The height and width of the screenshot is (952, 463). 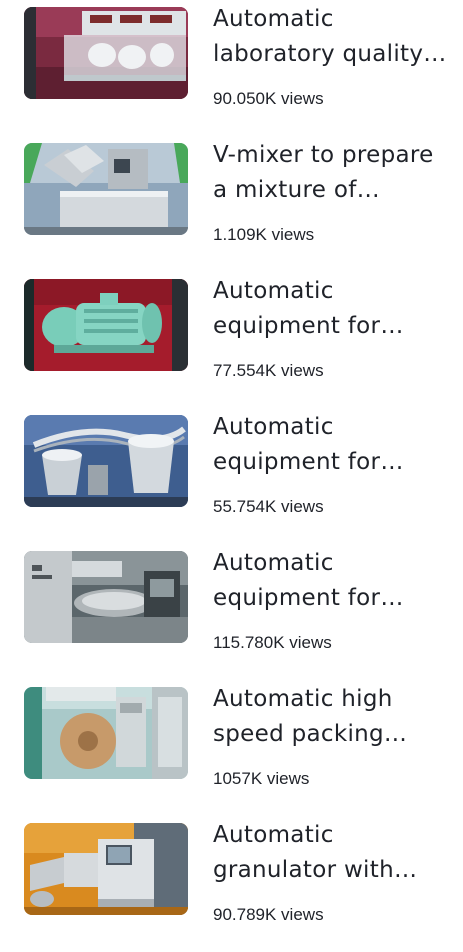 What do you see at coordinates (268, 914) in the screenshot?
I see `view-count: 90.789K views` at bounding box center [268, 914].